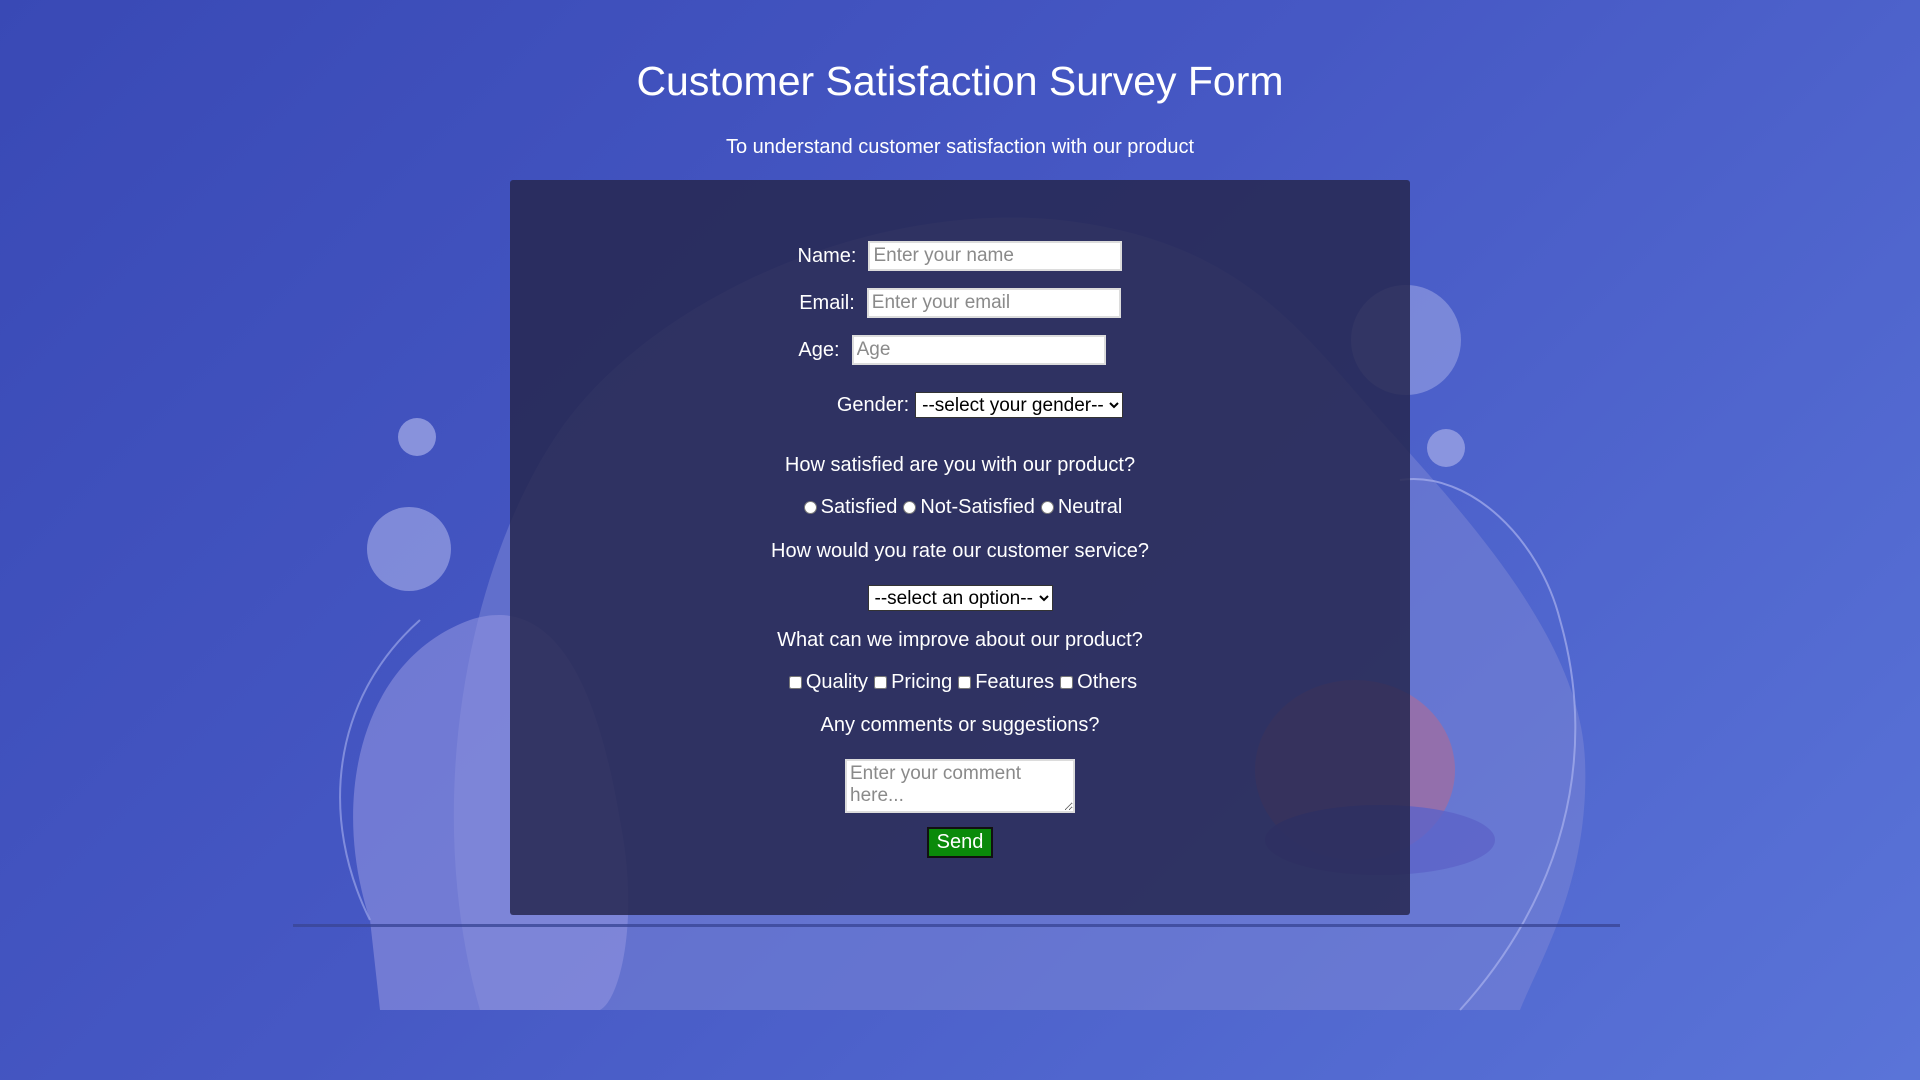  Describe the element at coordinates (1015, 681) in the screenshot. I see `features-label: Features` at that location.